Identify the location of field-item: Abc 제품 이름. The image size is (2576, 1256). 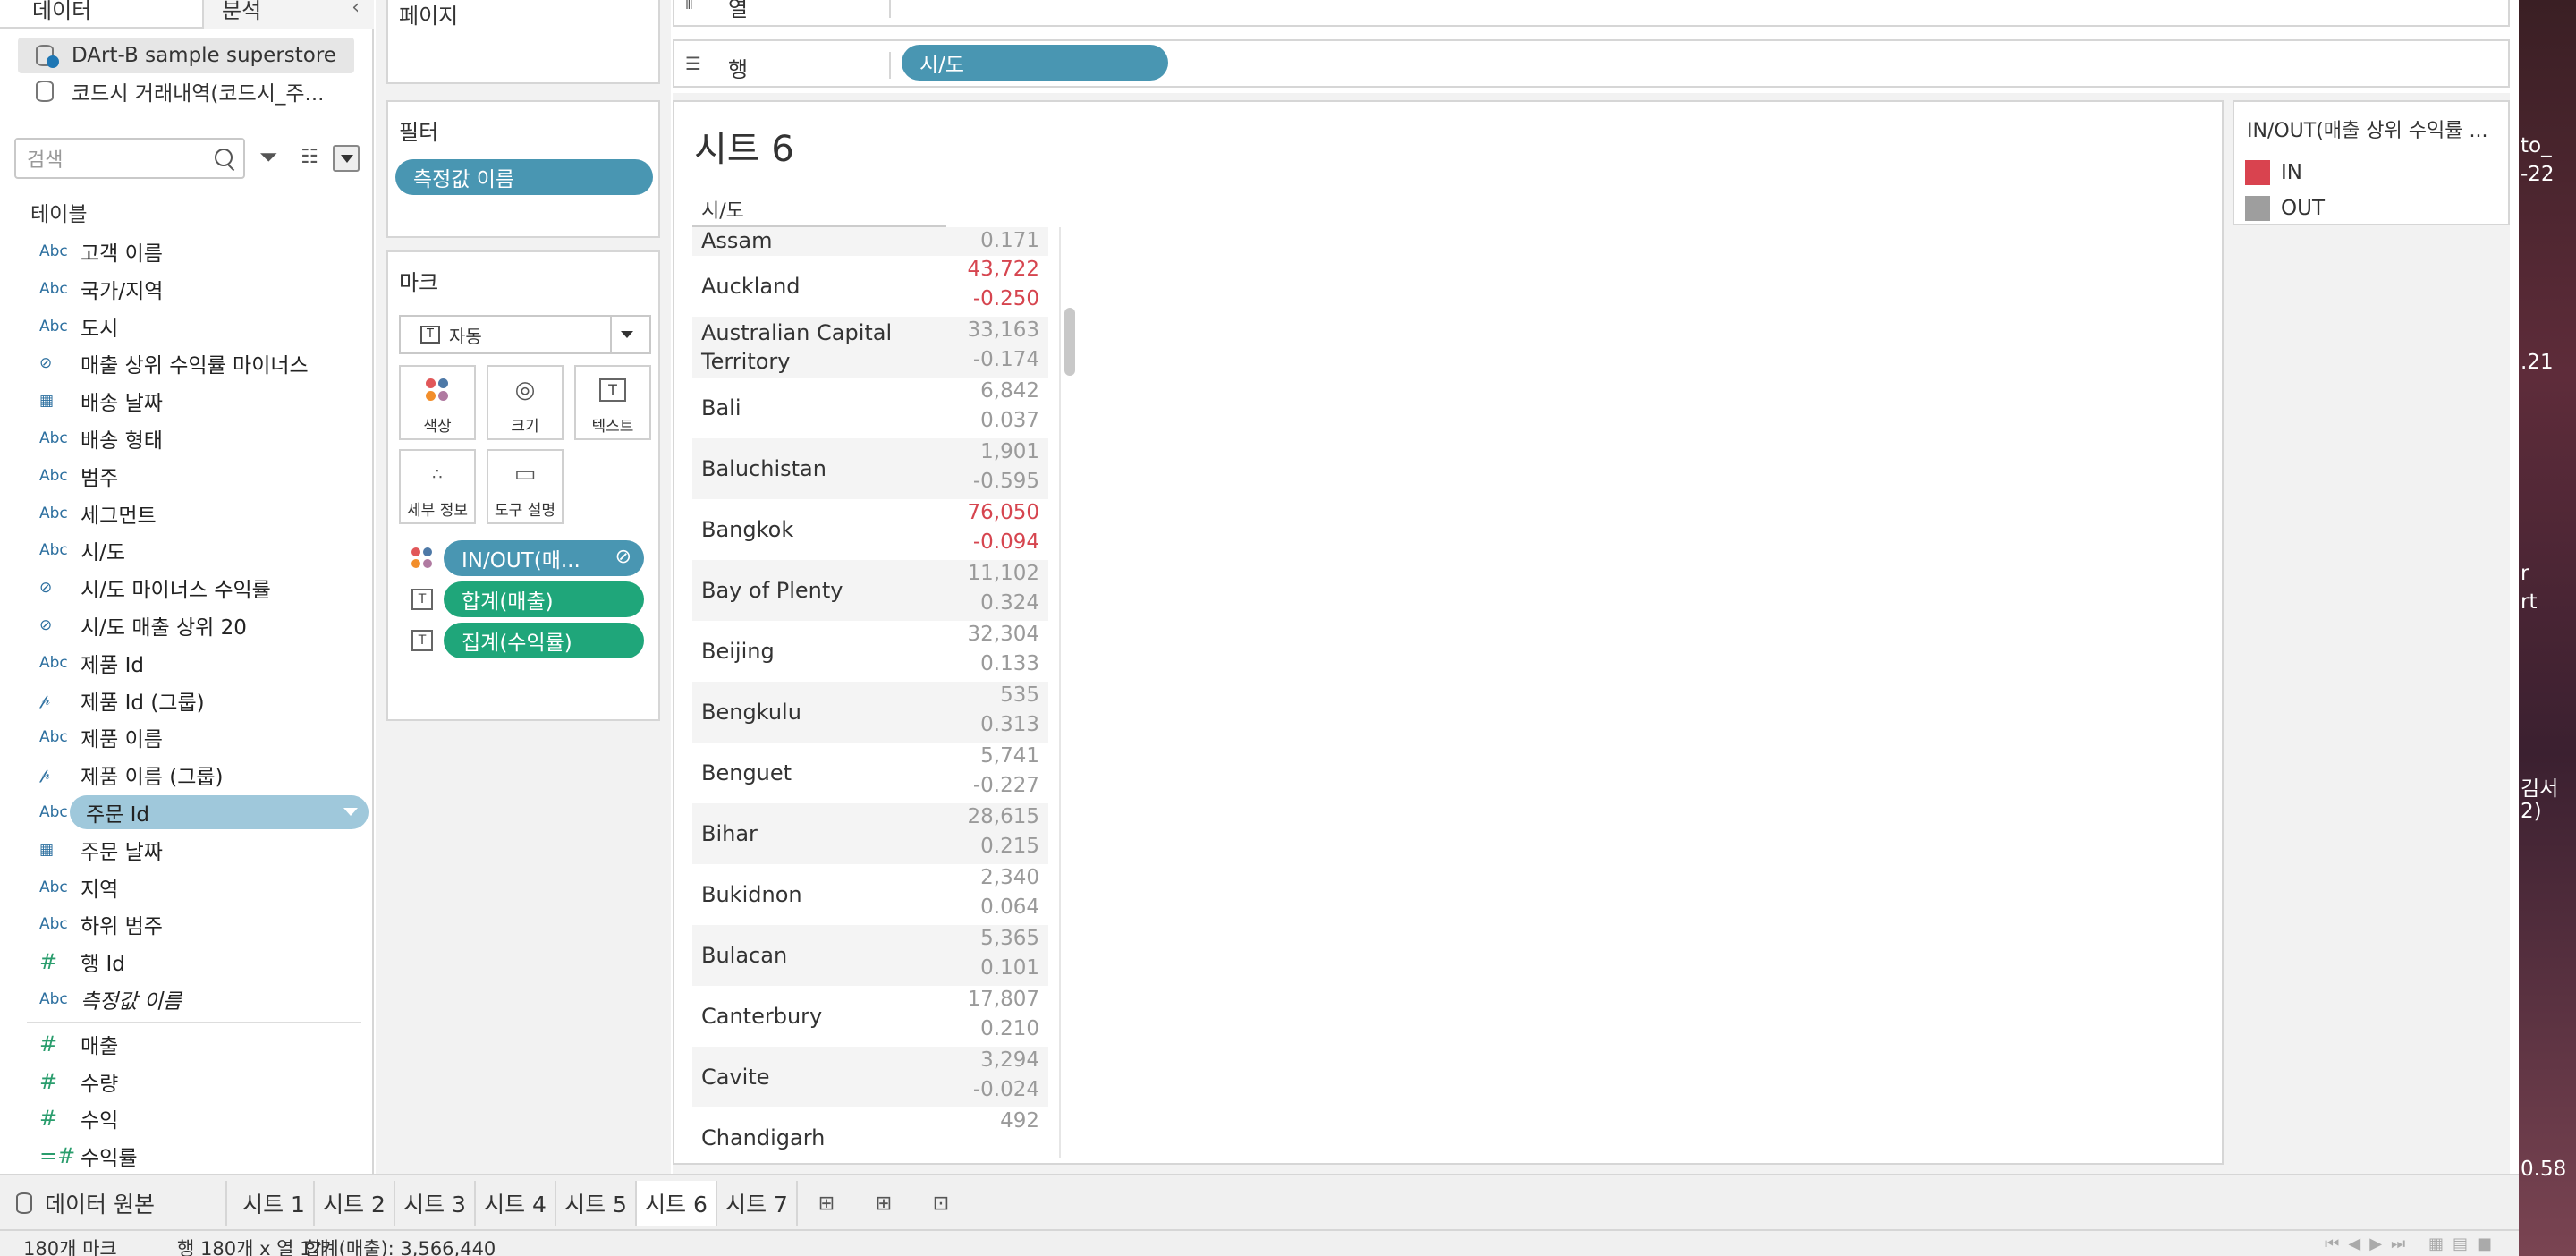
(198, 737).